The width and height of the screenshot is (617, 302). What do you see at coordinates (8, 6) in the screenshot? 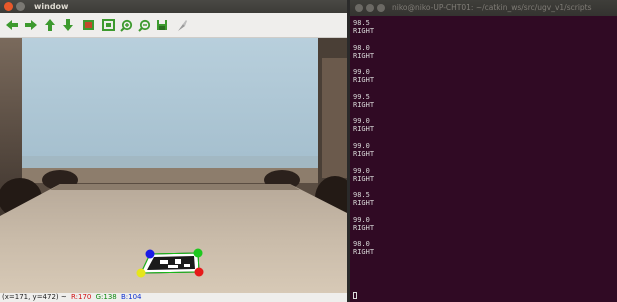
I see `close-window-button` at bounding box center [8, 6].